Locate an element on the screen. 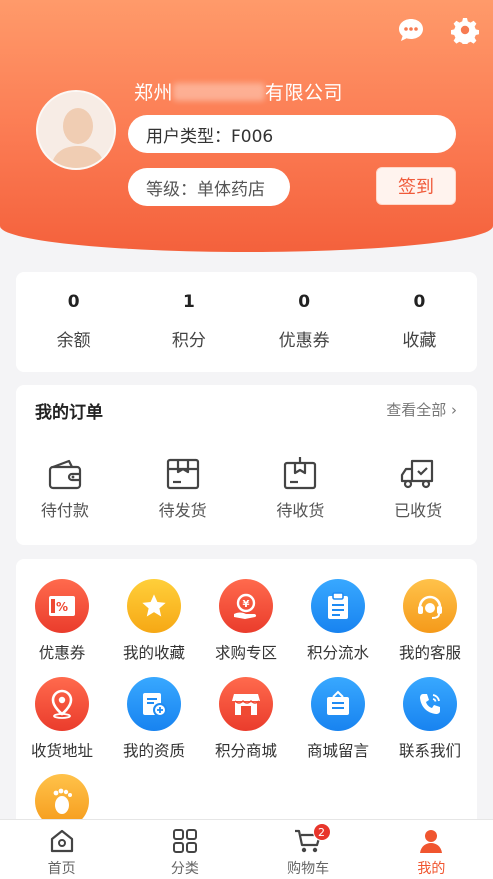 This screenshot has width=493, height=879. service-purchase-request: ¥ 求购专区 is located at coordinates (246, 621).